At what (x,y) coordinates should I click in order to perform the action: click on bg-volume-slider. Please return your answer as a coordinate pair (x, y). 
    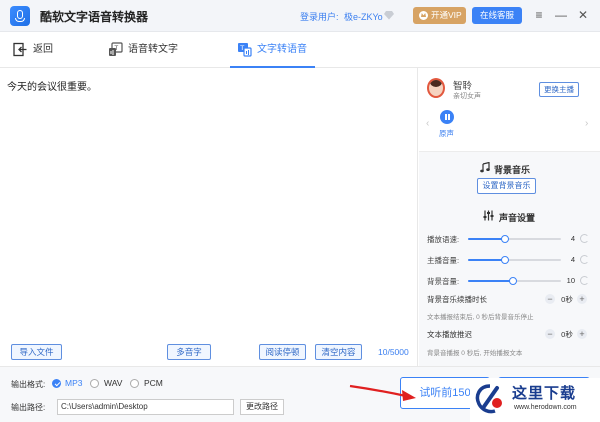
    Looking at the image, I should click on (514, 281).